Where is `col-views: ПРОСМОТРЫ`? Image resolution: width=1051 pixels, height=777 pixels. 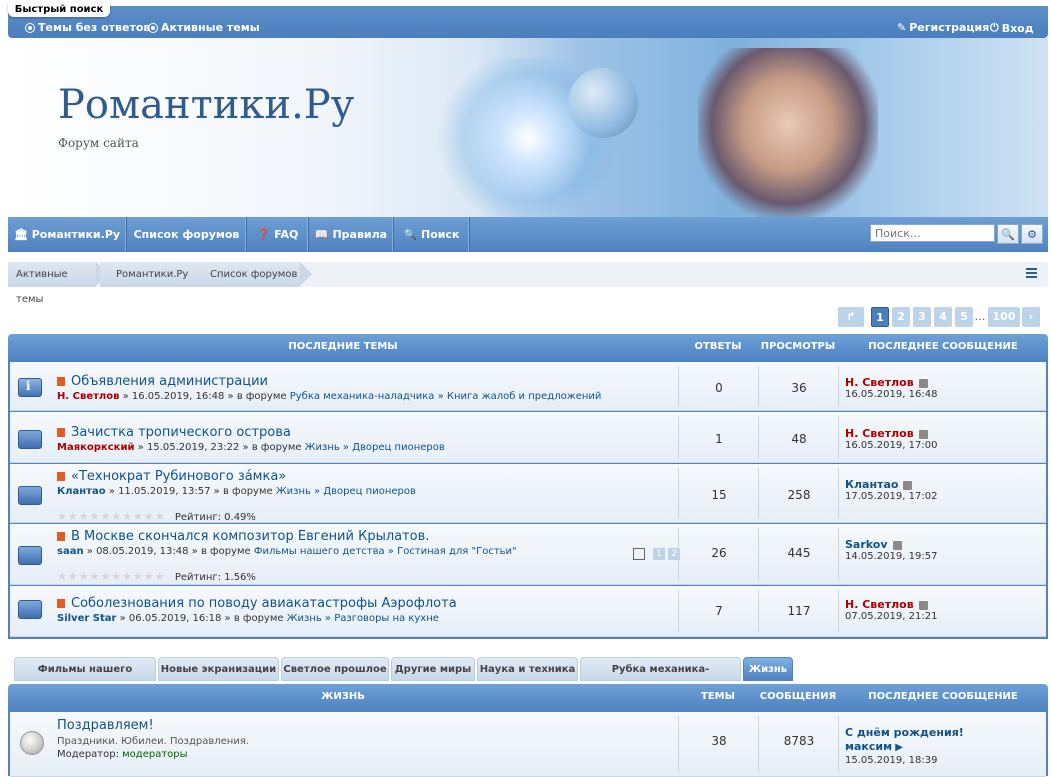
col-views: ПРОСМОТРЫ is located at coordinates (798, 346).